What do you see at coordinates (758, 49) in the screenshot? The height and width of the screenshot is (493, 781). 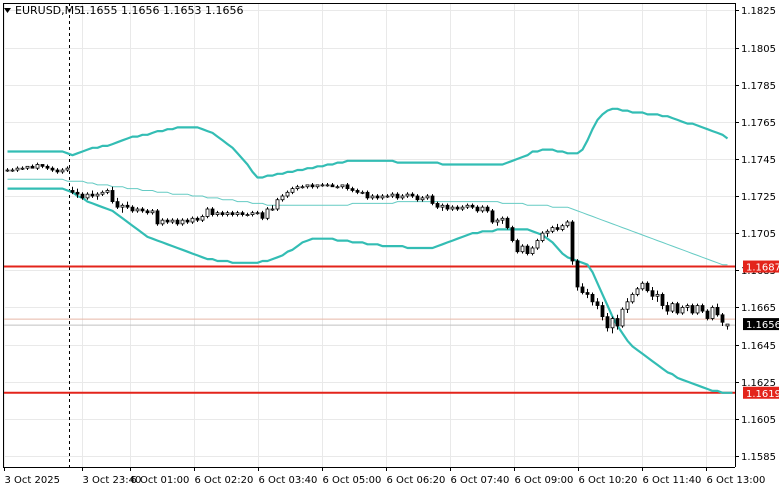 I see `y-tick-label: 1.1805` at bounding box center [758, 49].